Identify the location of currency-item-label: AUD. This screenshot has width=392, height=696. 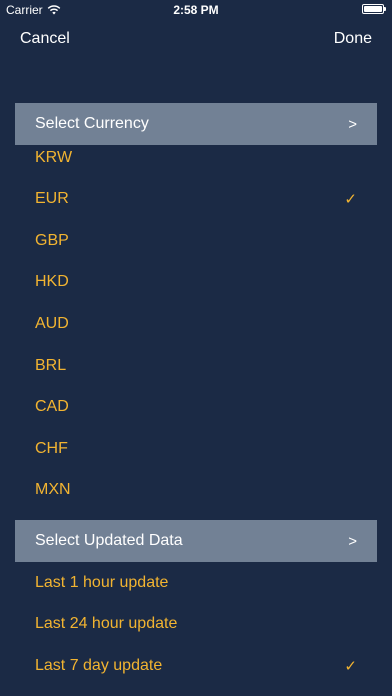
(52, 323).